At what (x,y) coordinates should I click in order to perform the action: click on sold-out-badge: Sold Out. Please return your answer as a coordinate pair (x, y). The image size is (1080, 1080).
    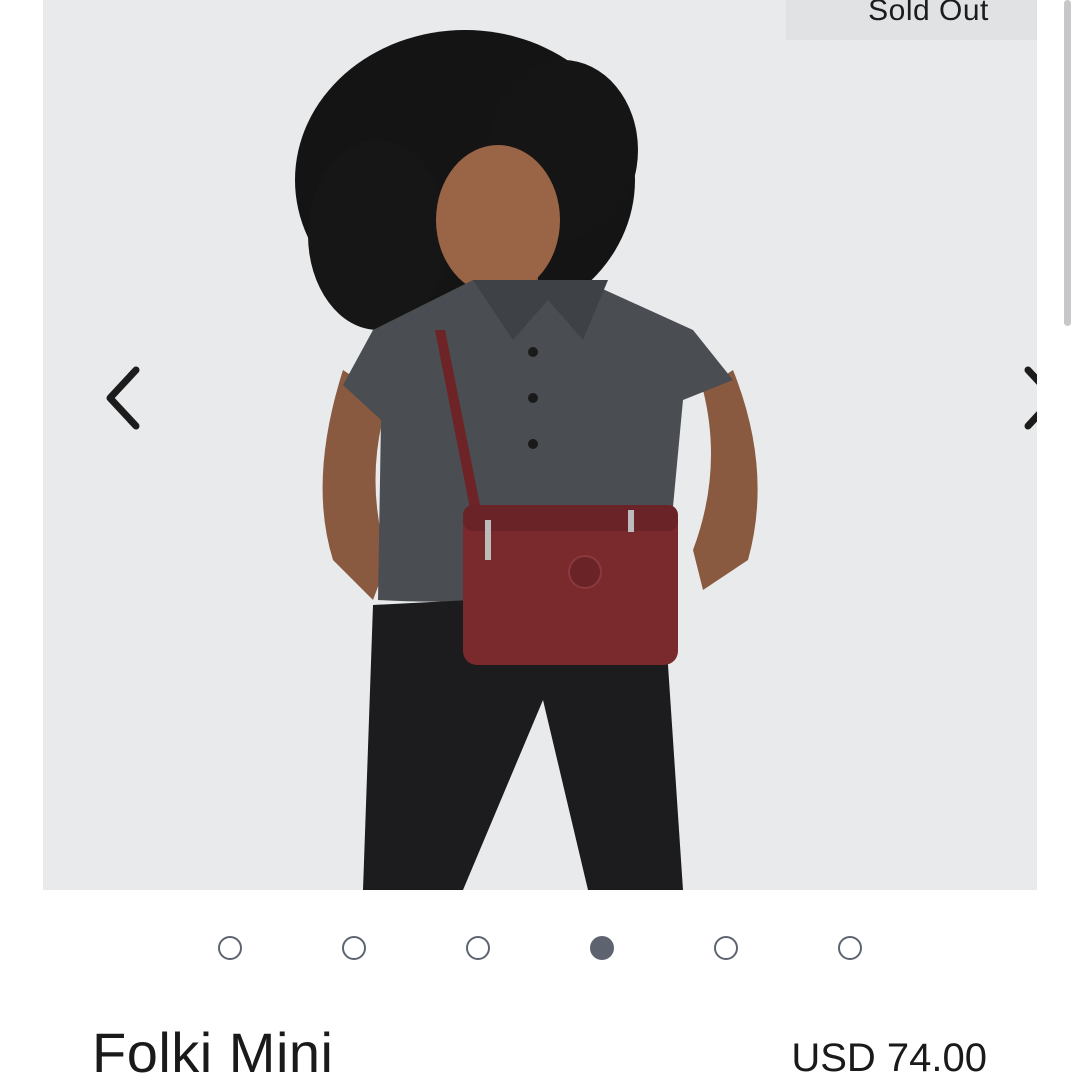
    Looking at the image, I should click on (911, 20).